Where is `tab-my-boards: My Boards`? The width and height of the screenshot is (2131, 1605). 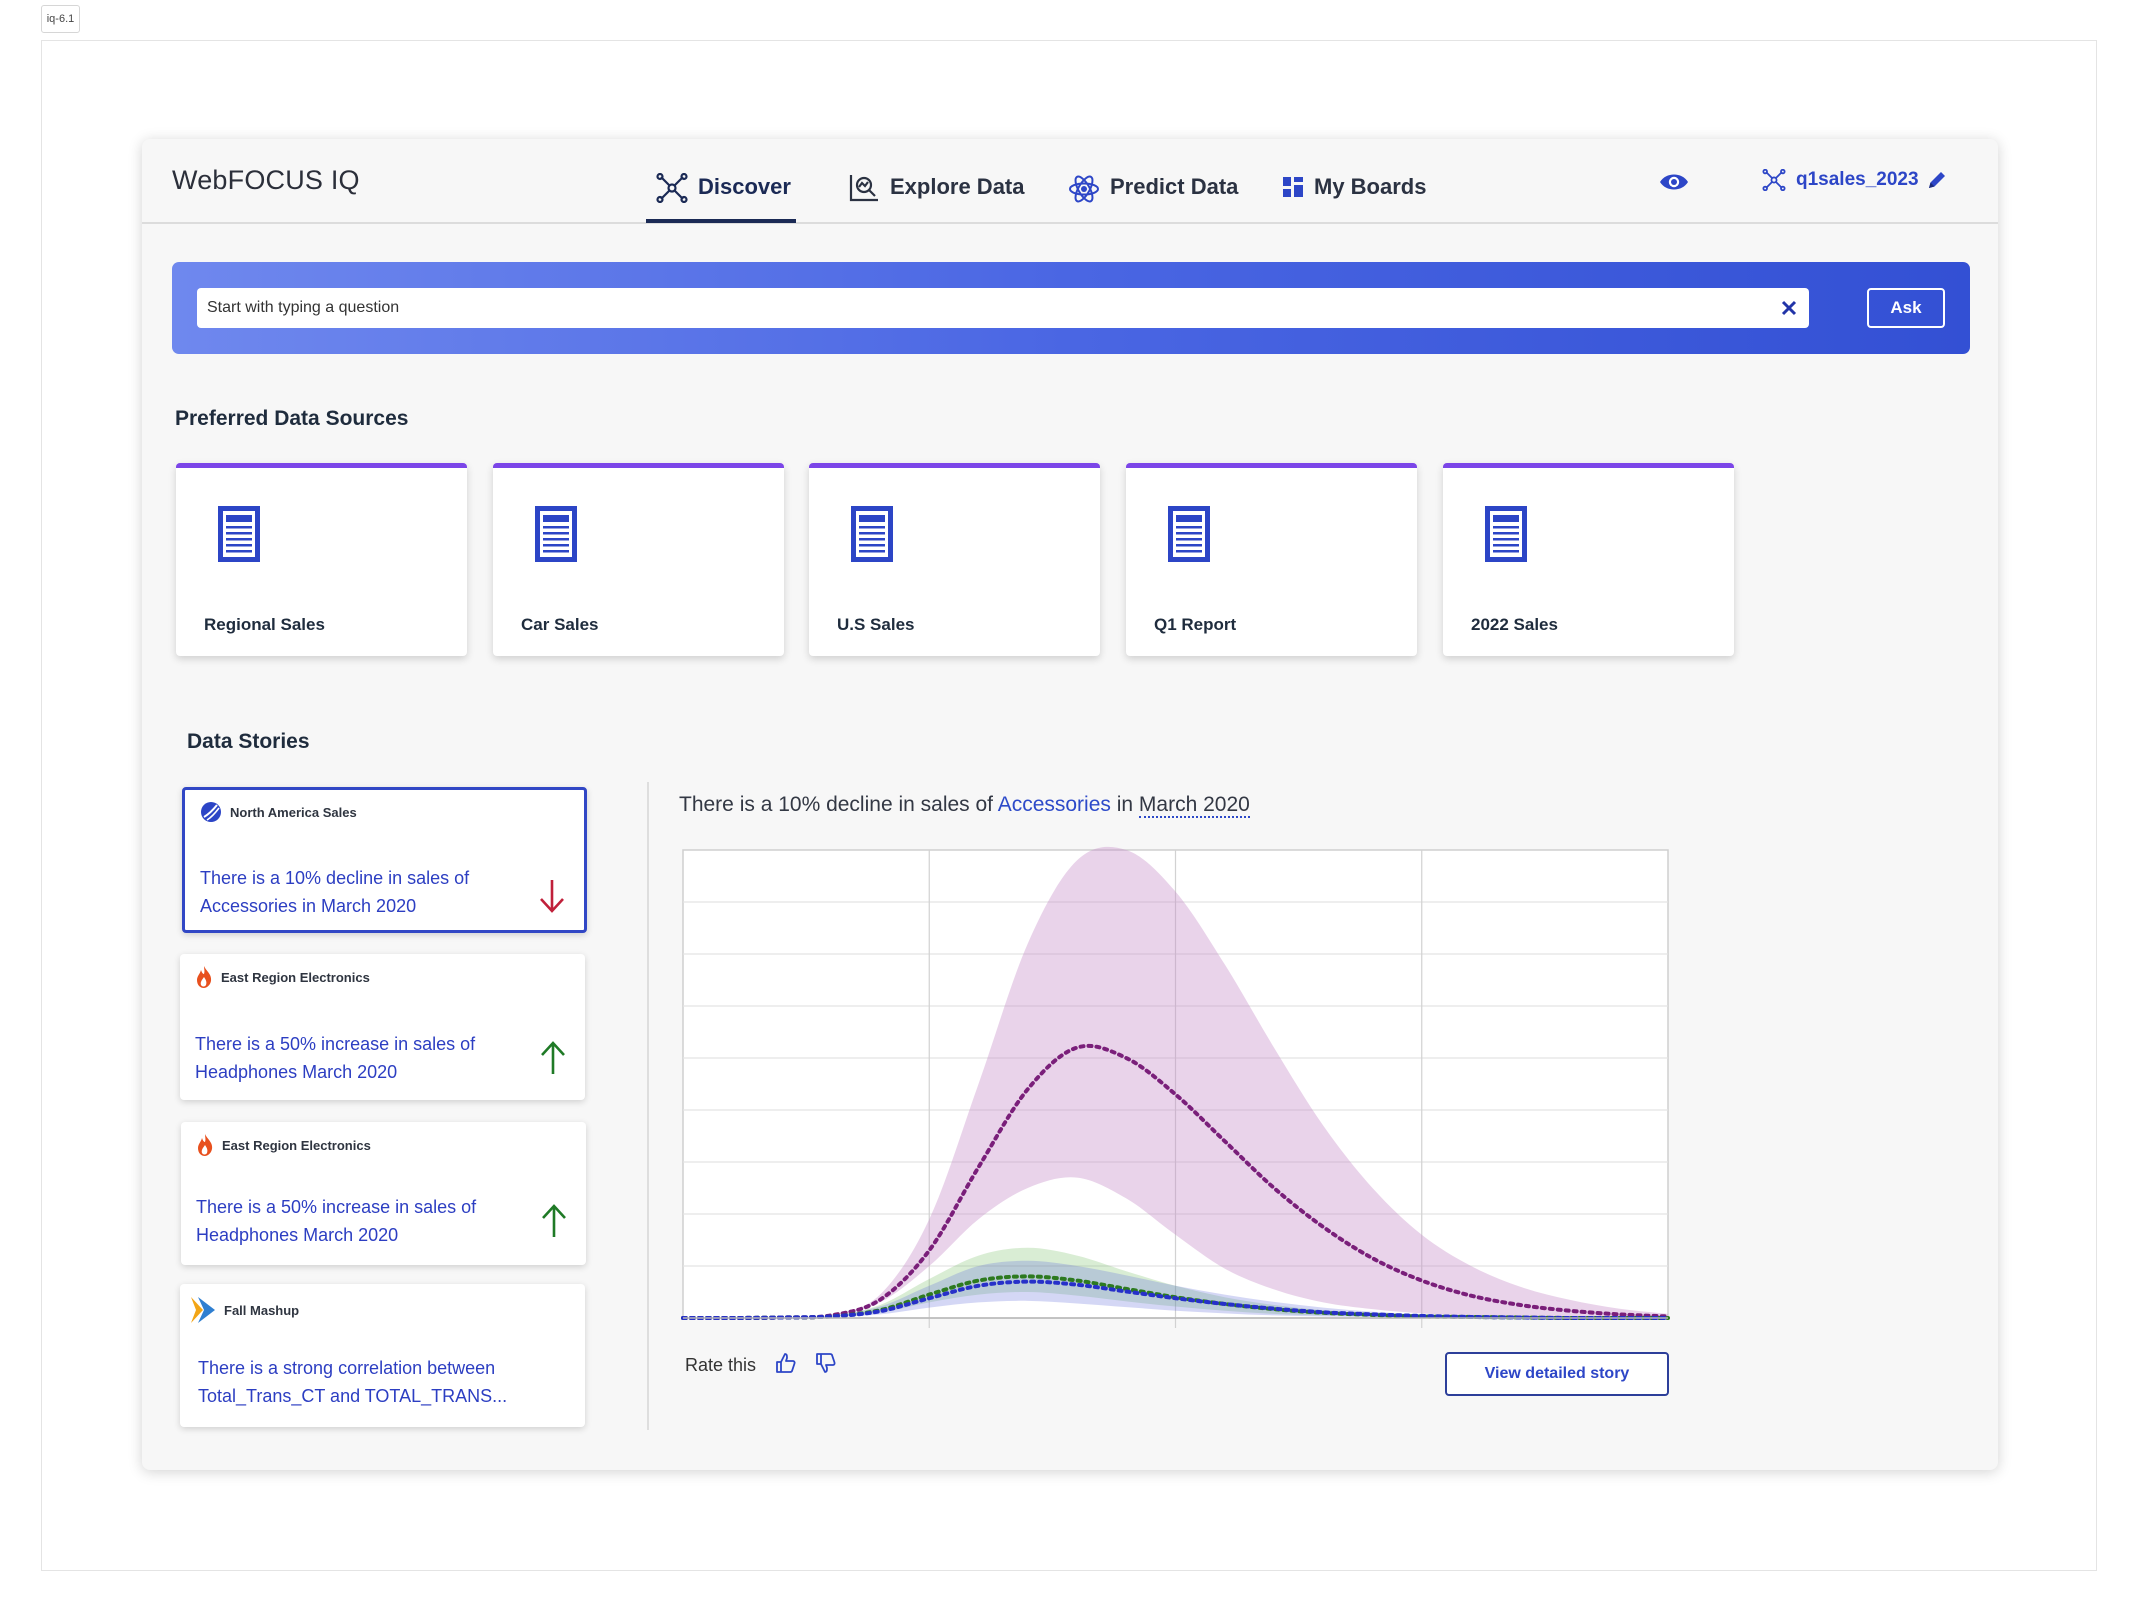
tab-my-boards: My Boards is located at coordinates (1354, 199).